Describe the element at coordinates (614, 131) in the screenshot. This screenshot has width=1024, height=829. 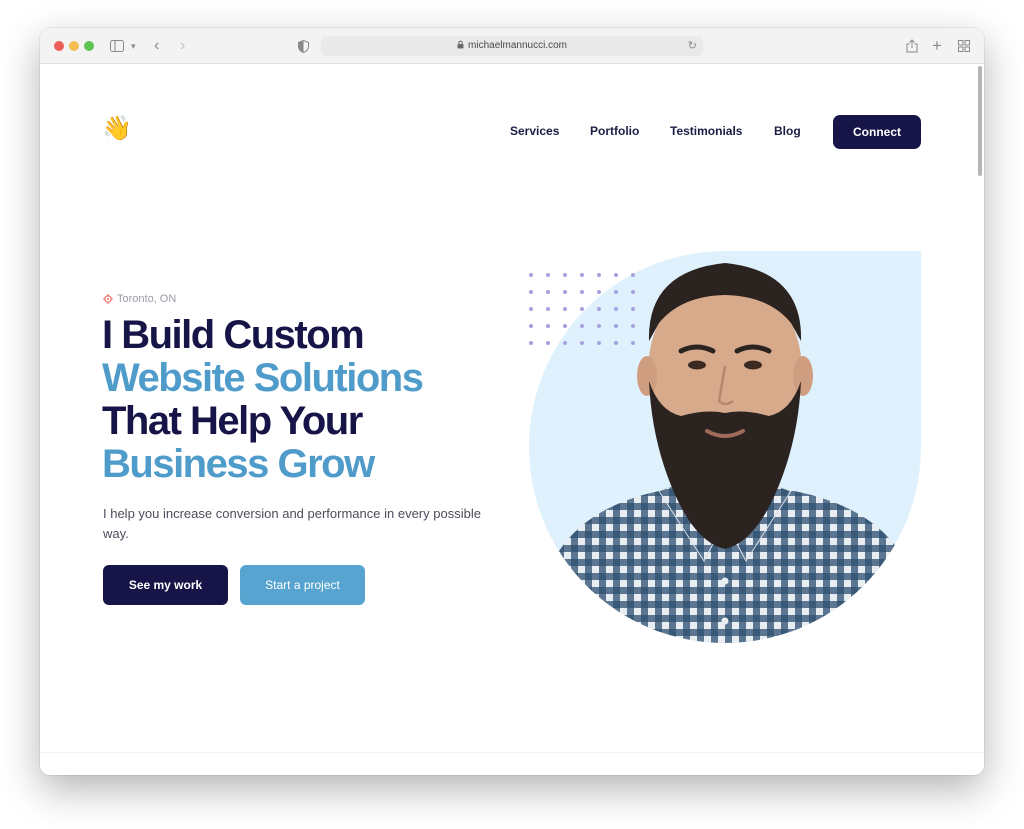
I see `nav-portfolio: Portfolio` at that location.